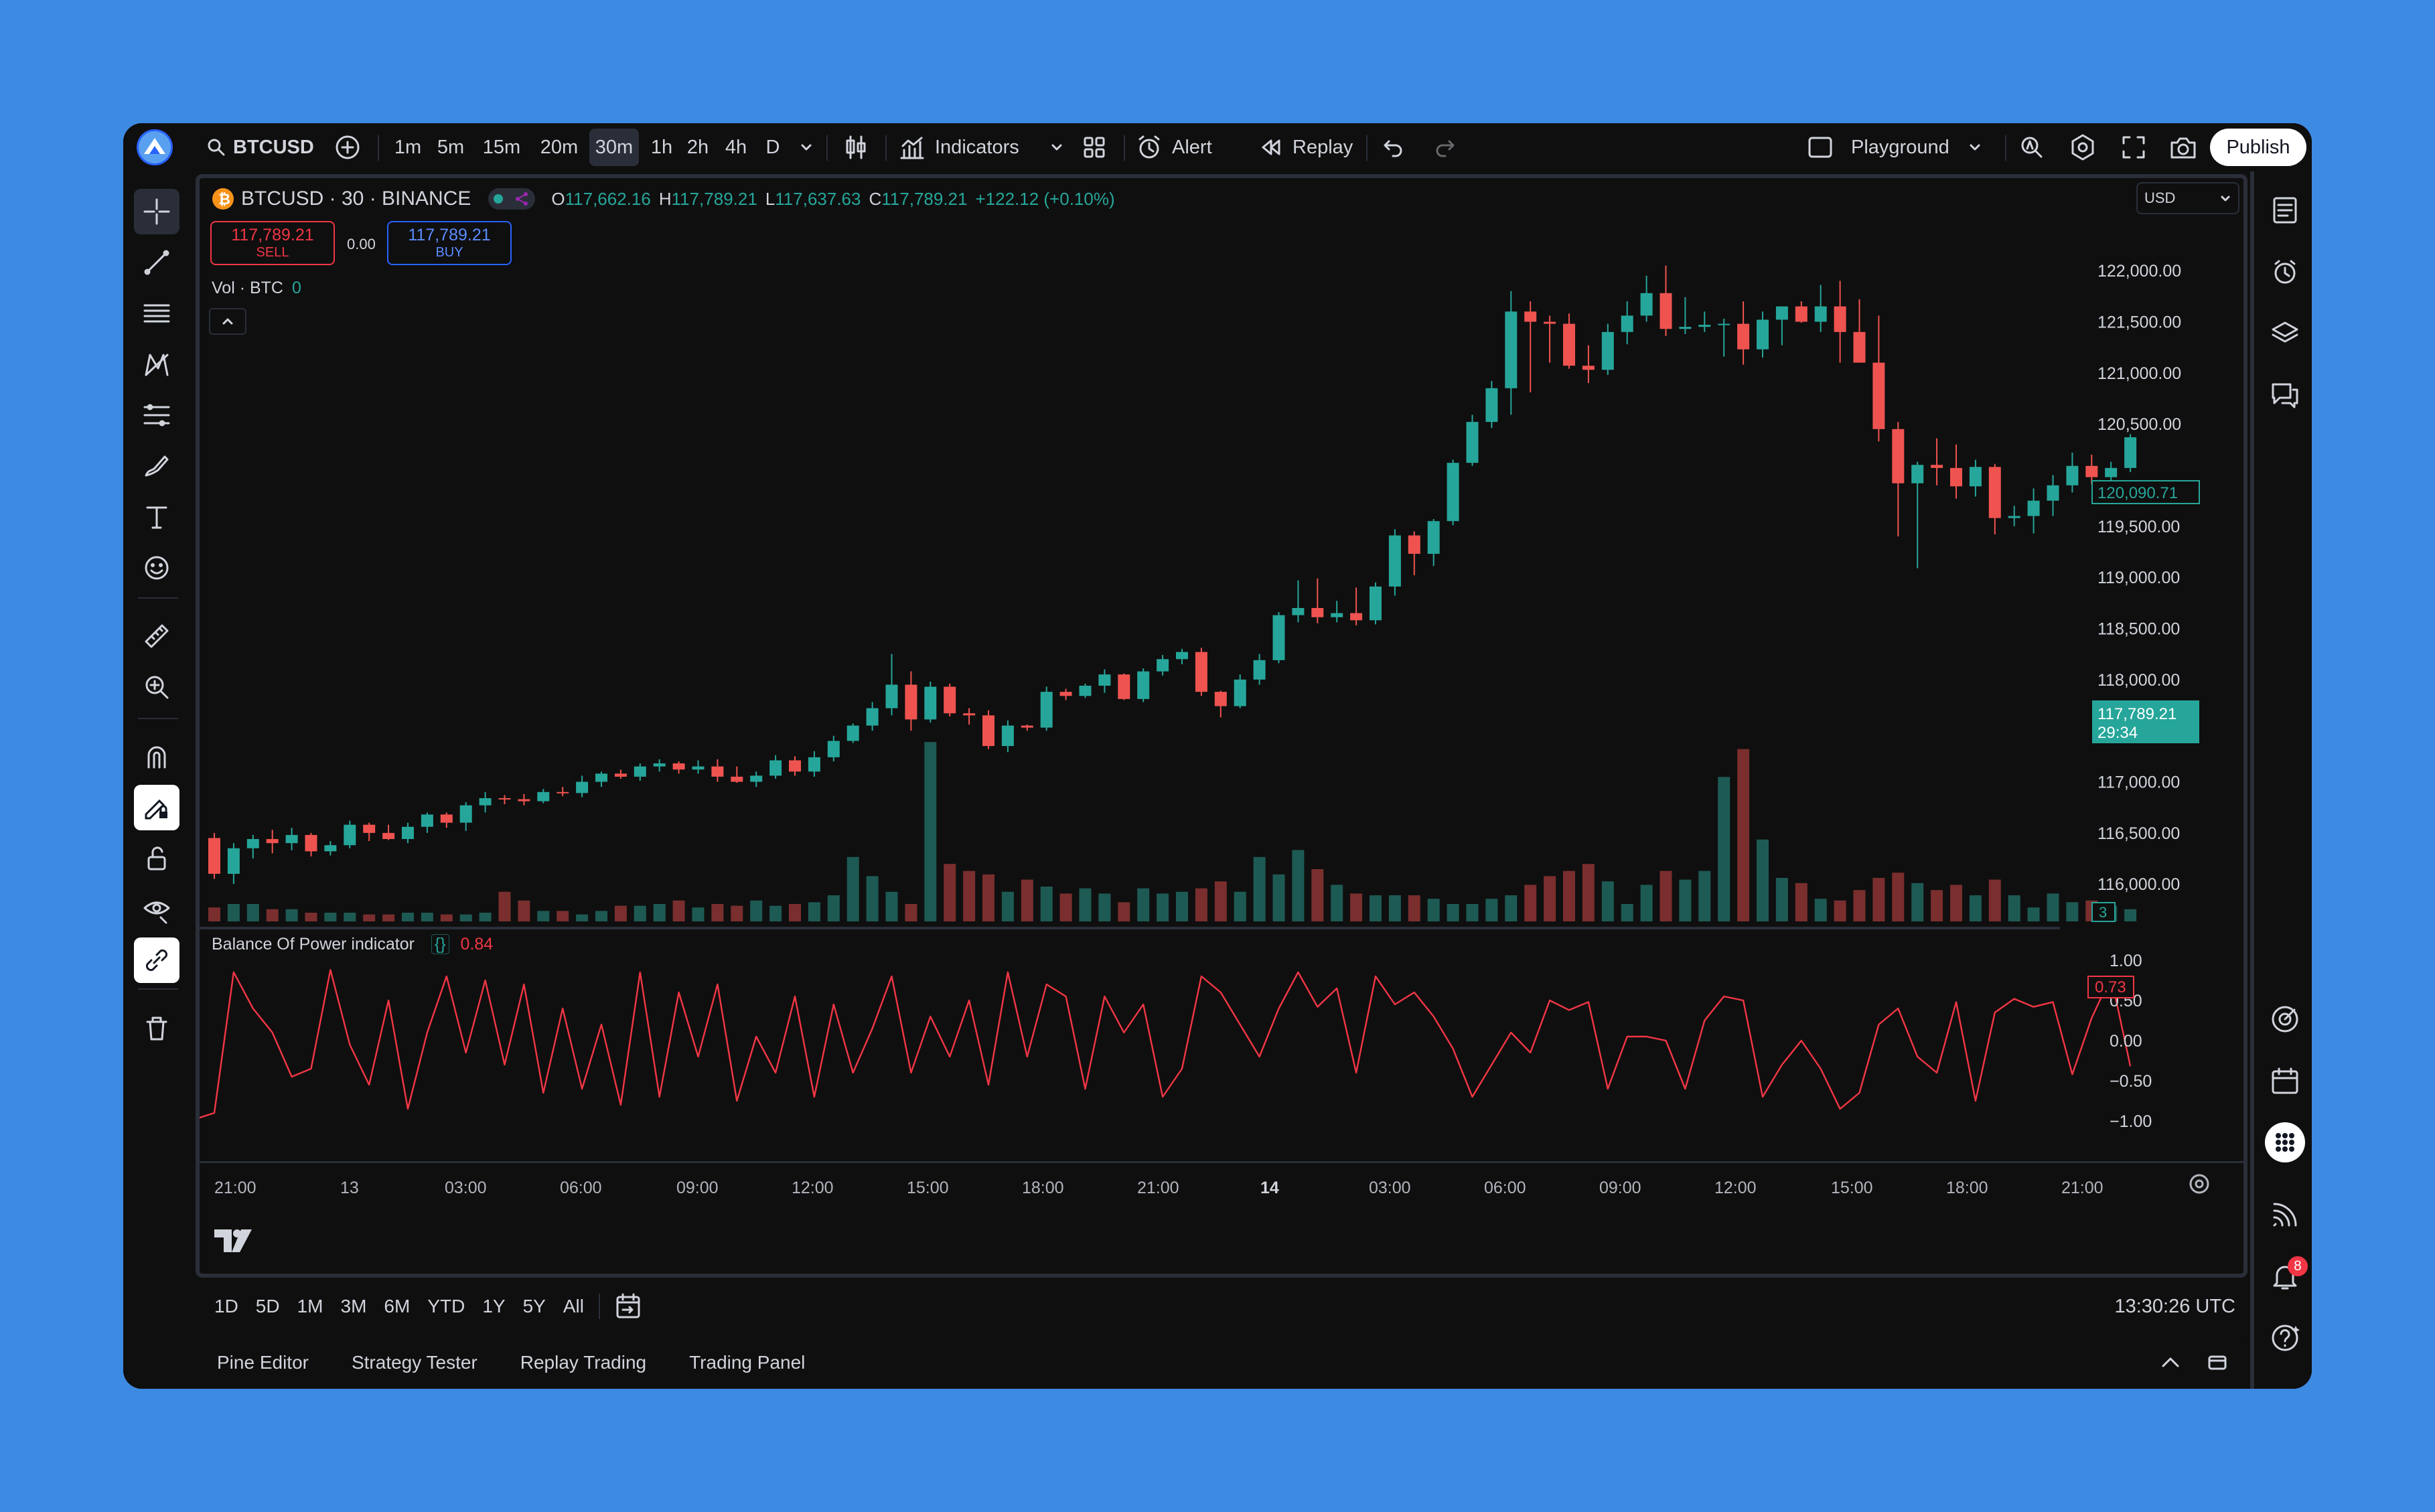 This screenshot has height=1512, width=2435. Describe the element at coordinates (806, 147) in the screenshot. I see `interval-dropdown-button` at that location.